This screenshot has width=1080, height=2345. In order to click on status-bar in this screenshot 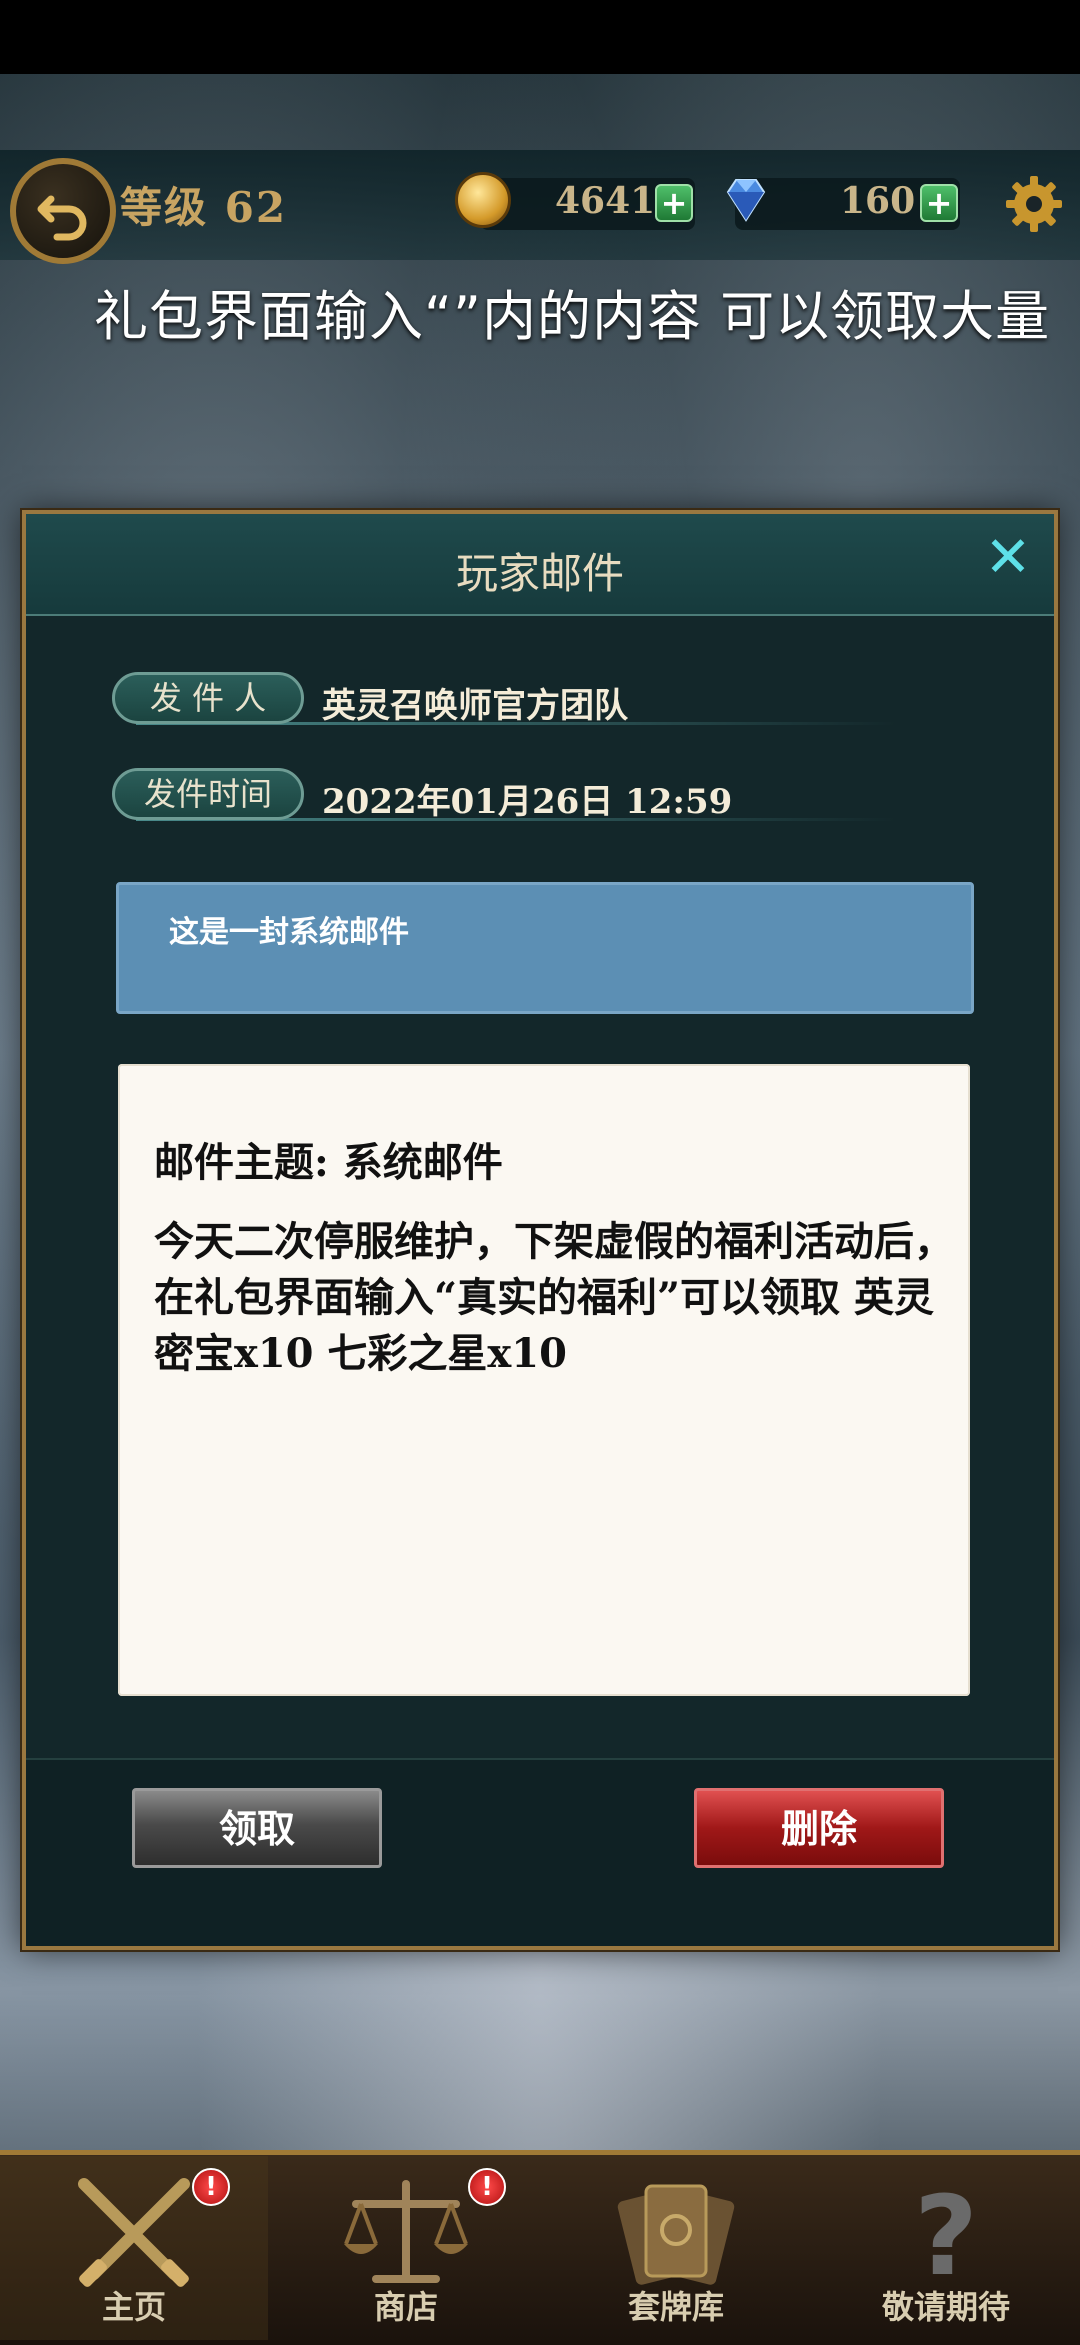, I will do `click(540, 37)`.